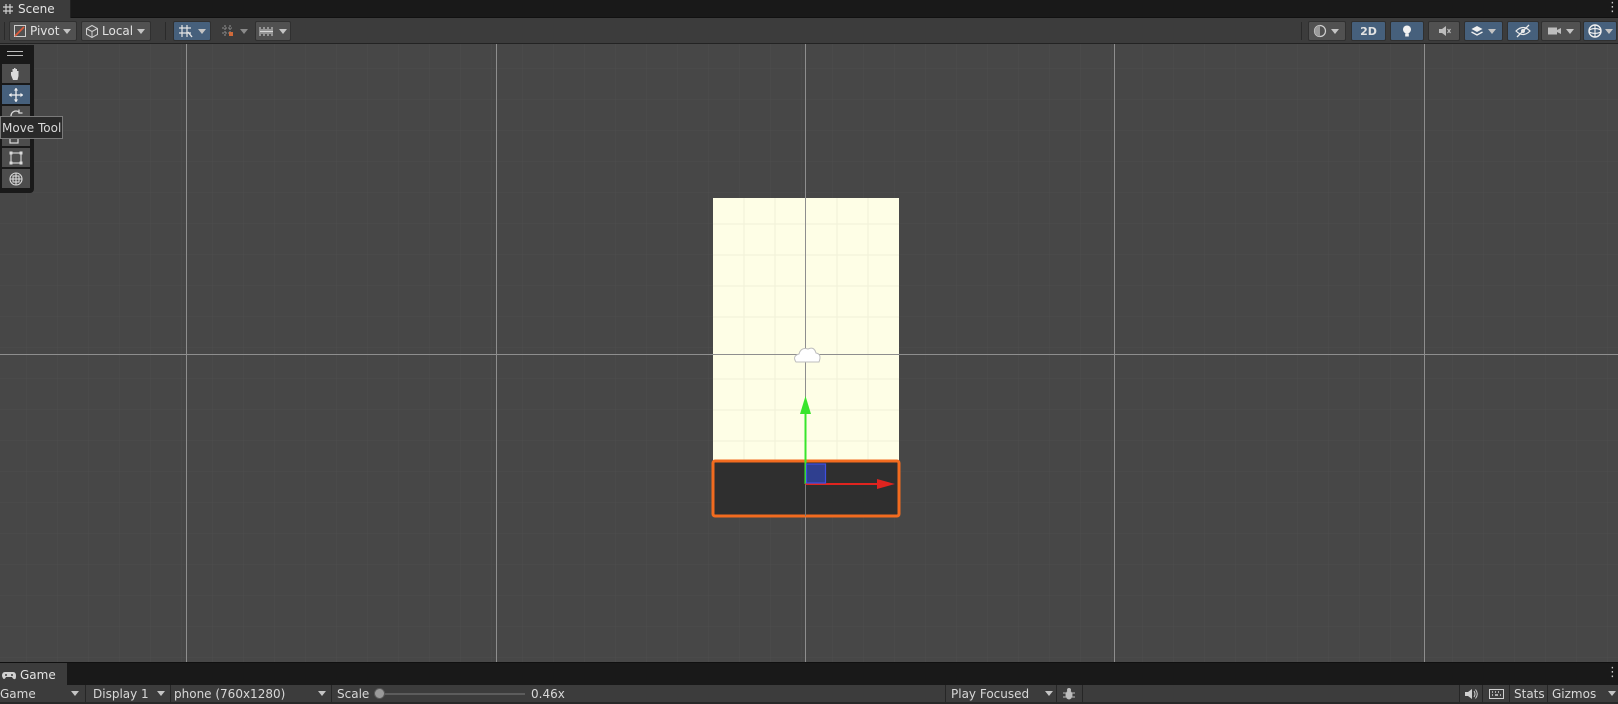  I want to click on scale-slider-knob, so click(379, 693).